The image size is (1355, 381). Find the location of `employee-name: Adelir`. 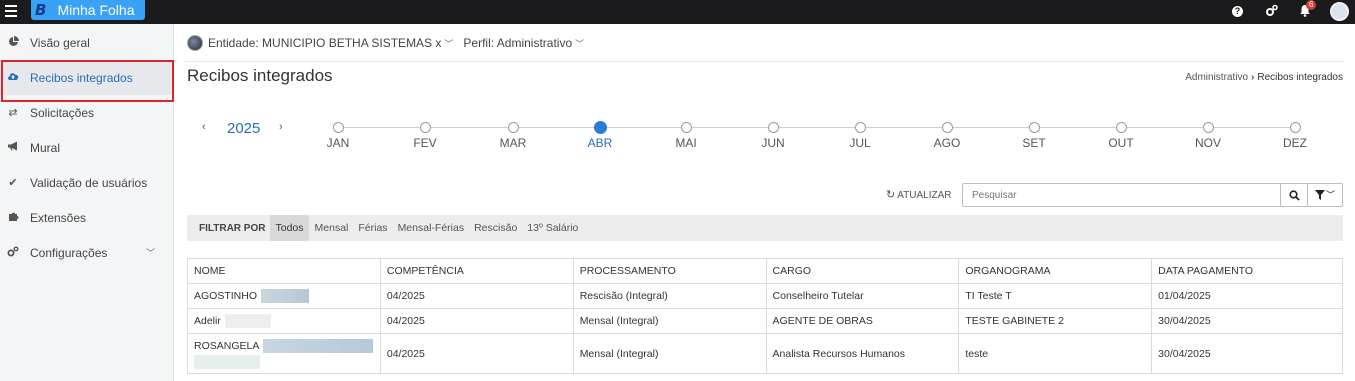

employee-name: Adelir is located at coordinates (207, 320).